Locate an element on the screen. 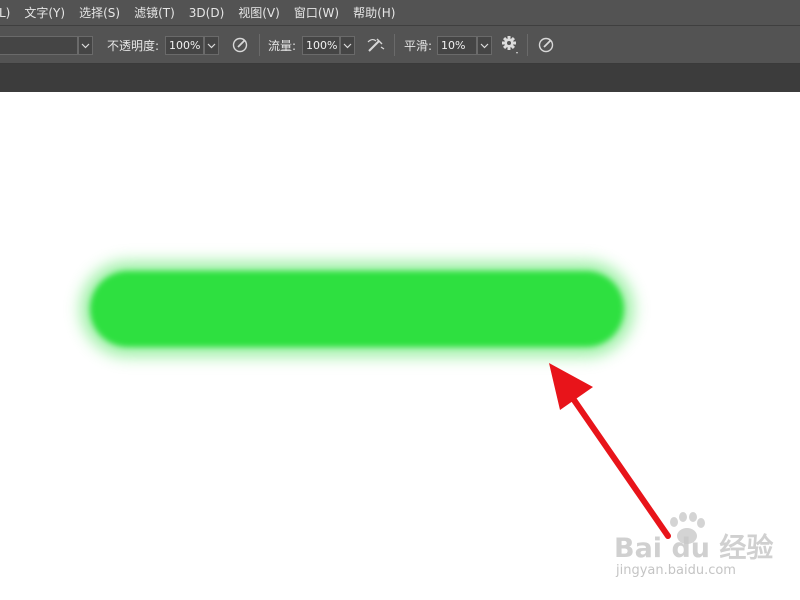 This screenshot has width=800, height=600. document-tab-bar is located at coordinates (400, 78).